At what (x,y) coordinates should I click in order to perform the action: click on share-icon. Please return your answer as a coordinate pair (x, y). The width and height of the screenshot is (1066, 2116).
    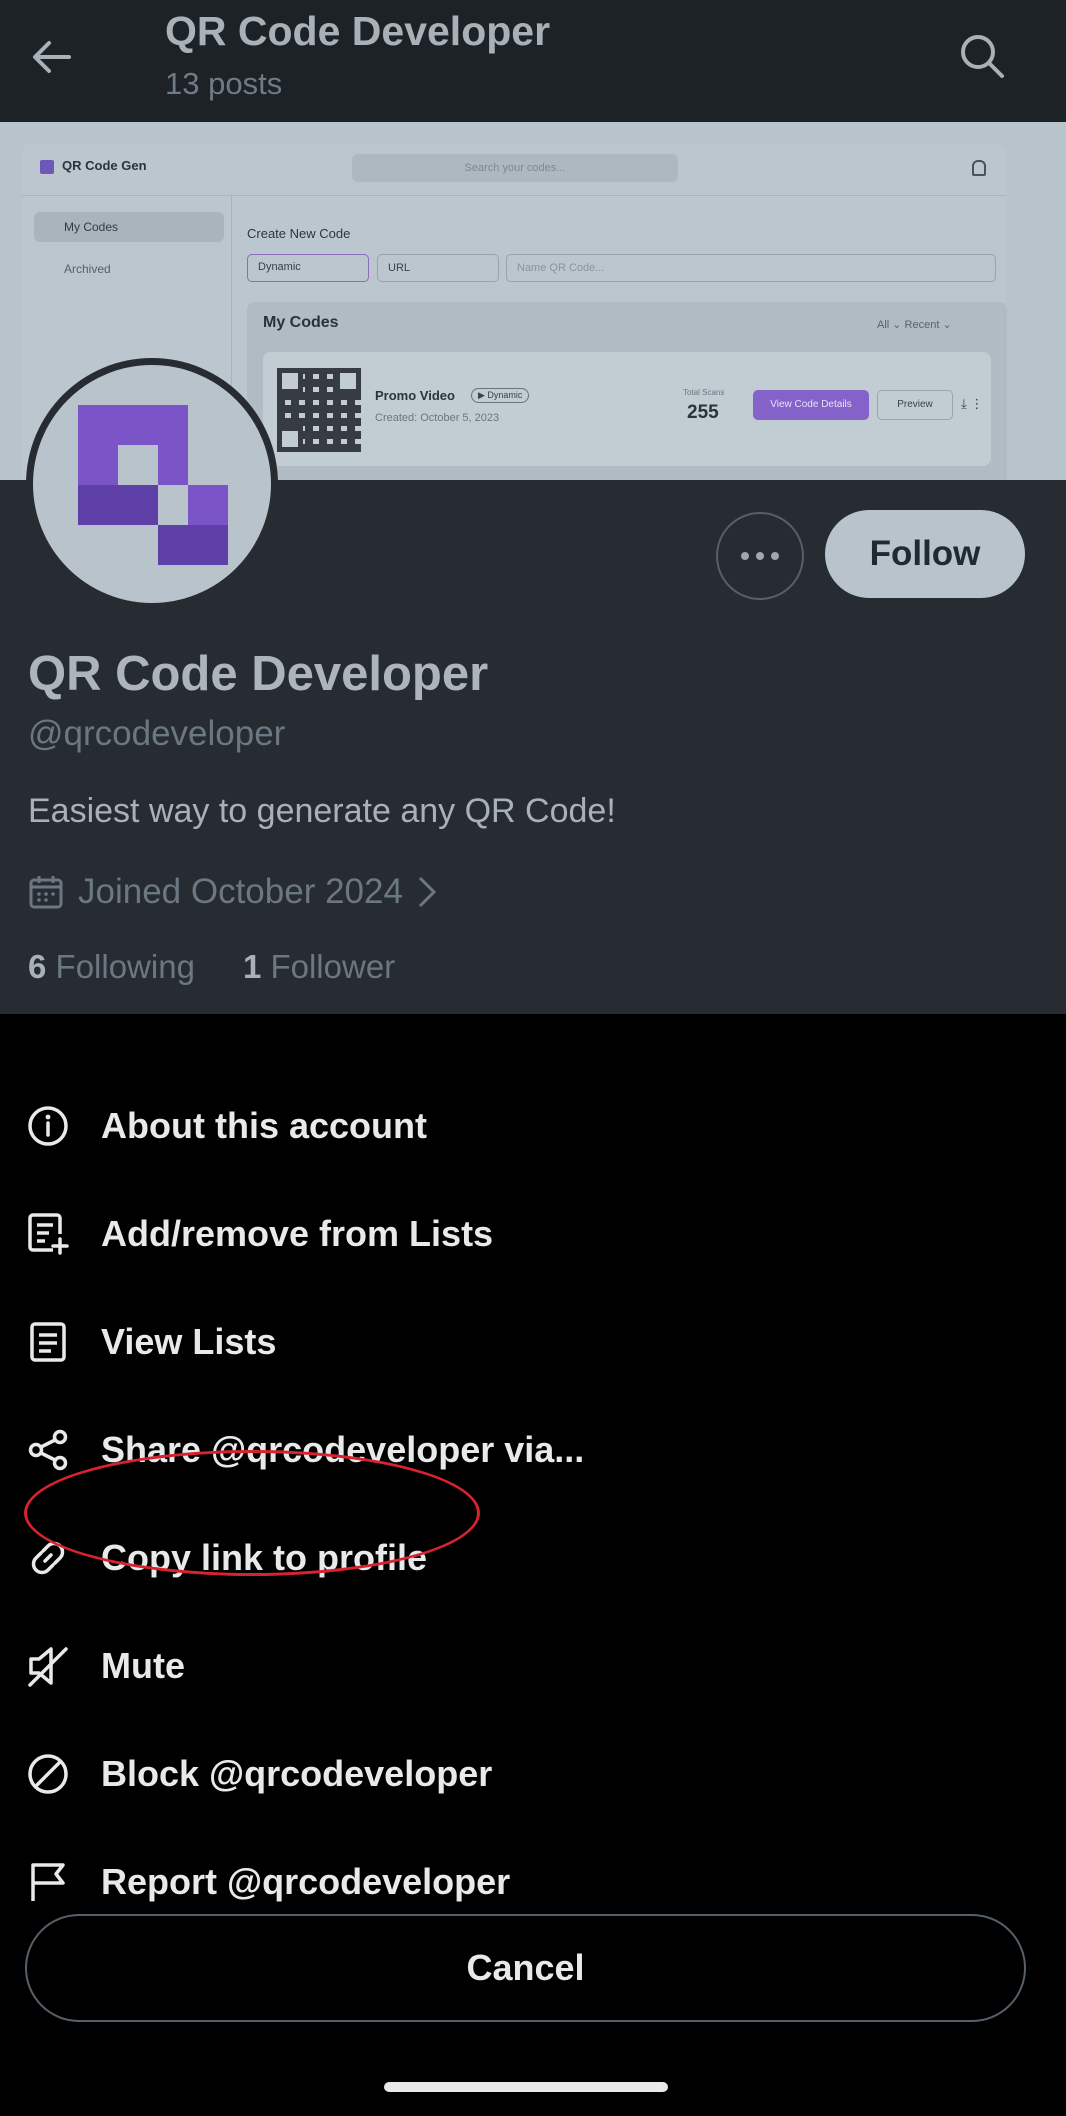
    Looking at the image, I should click on (48, 1450).